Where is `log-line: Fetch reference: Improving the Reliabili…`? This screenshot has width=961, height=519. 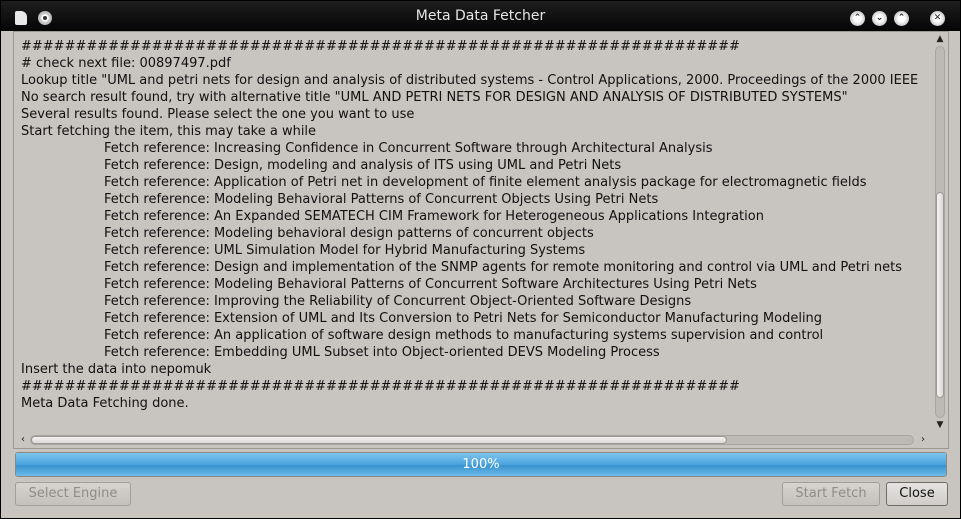
log-line: Fetch reference: Improving the Reliabili… is located at coordinates (398, 301).